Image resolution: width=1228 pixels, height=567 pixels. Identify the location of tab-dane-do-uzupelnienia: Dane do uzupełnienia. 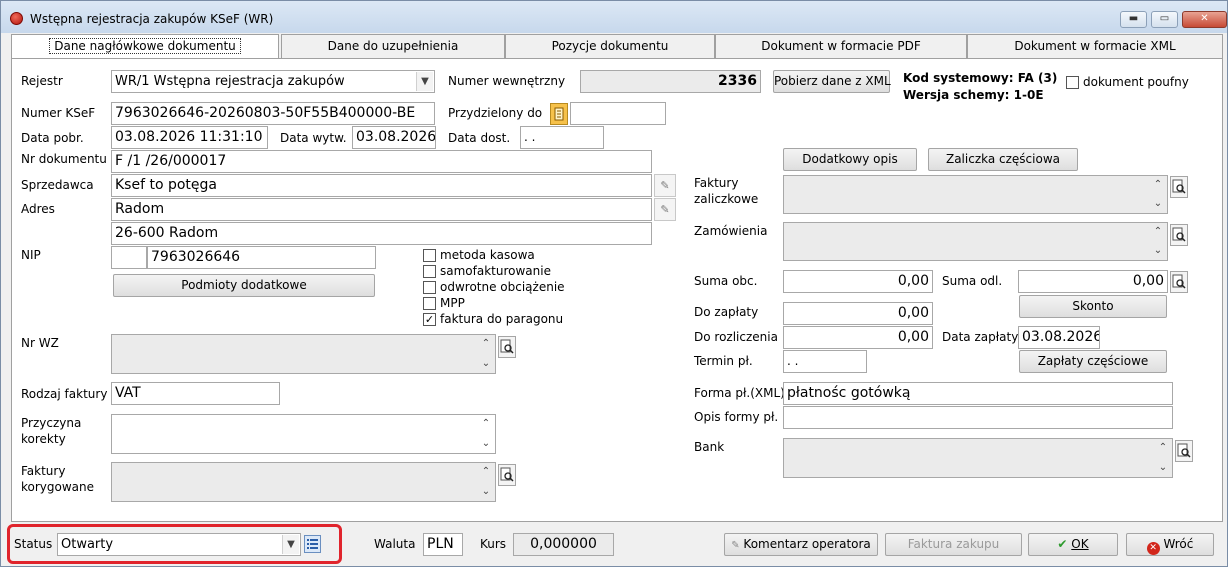
(393, 46).